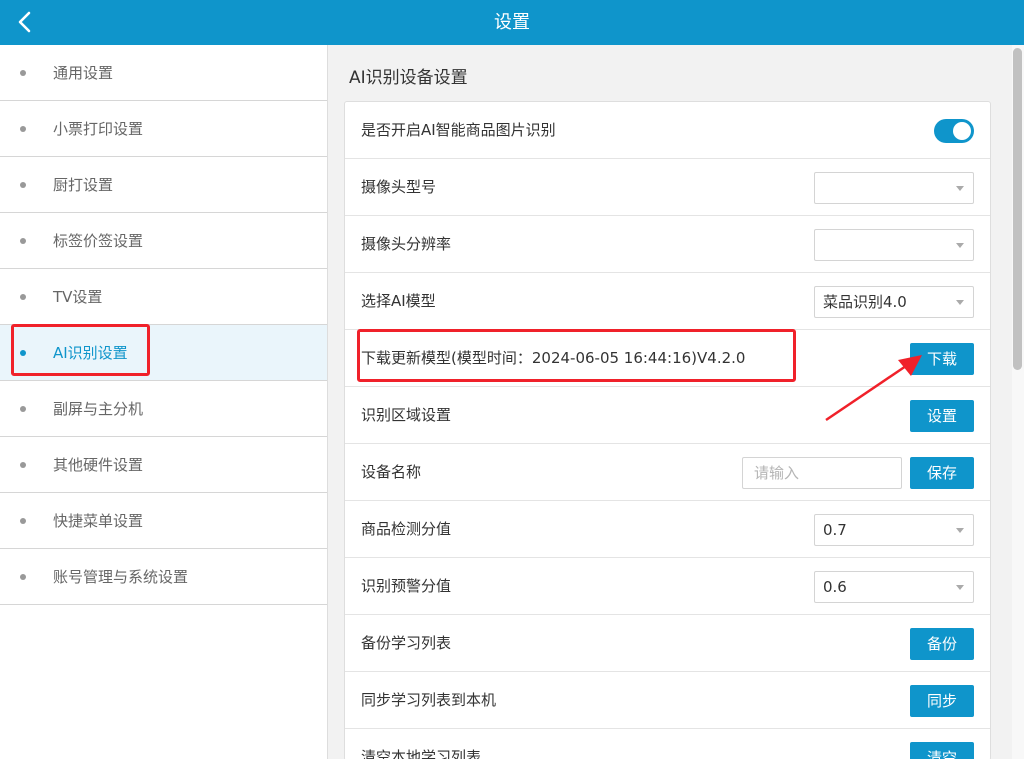  Describe the element at coordinates (391, 472) in the screenshot. I see `setting-label: 设备名称` at that location.